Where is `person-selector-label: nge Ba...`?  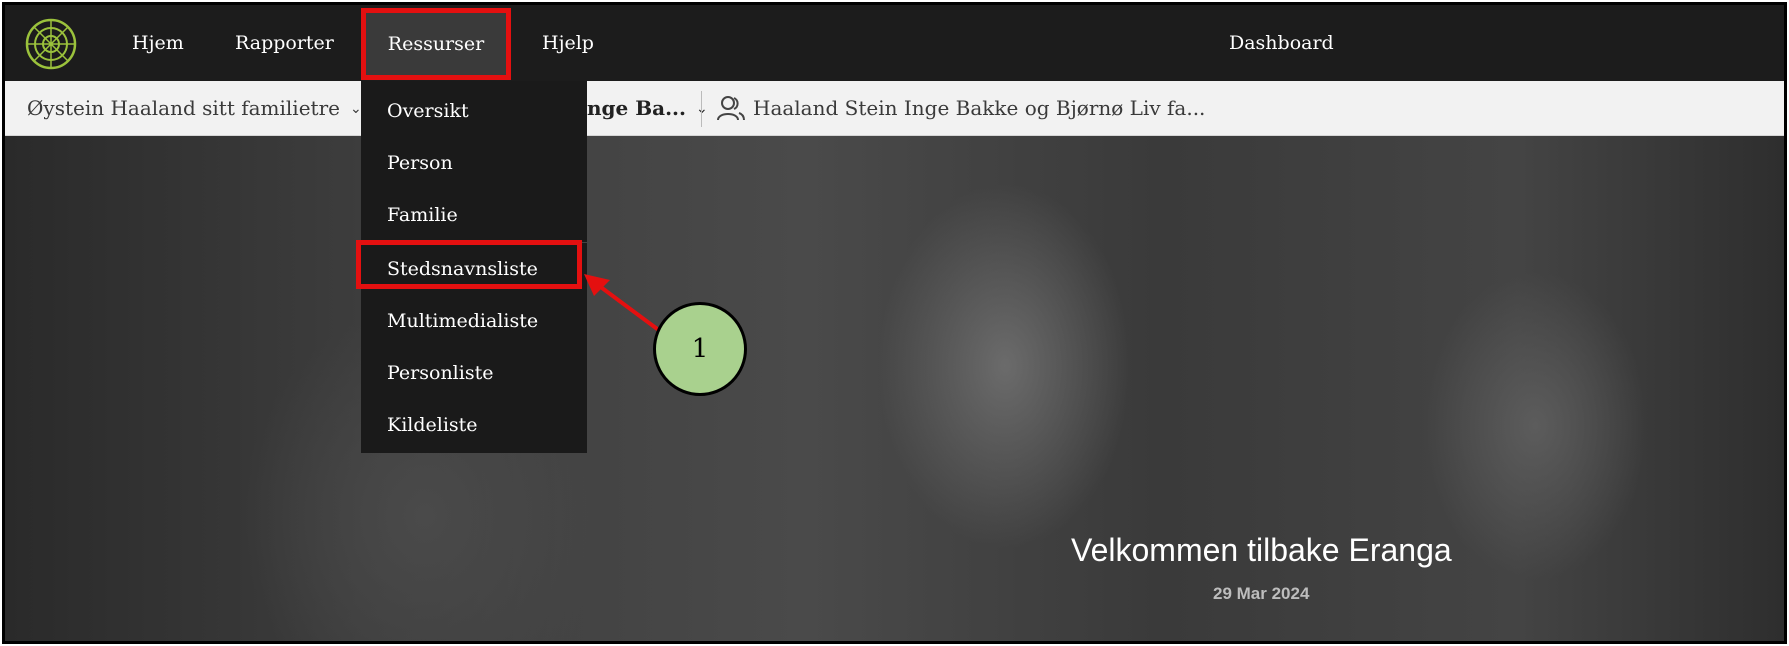
person-selector-label: nge Ba... is located at coordinates (636, 108).